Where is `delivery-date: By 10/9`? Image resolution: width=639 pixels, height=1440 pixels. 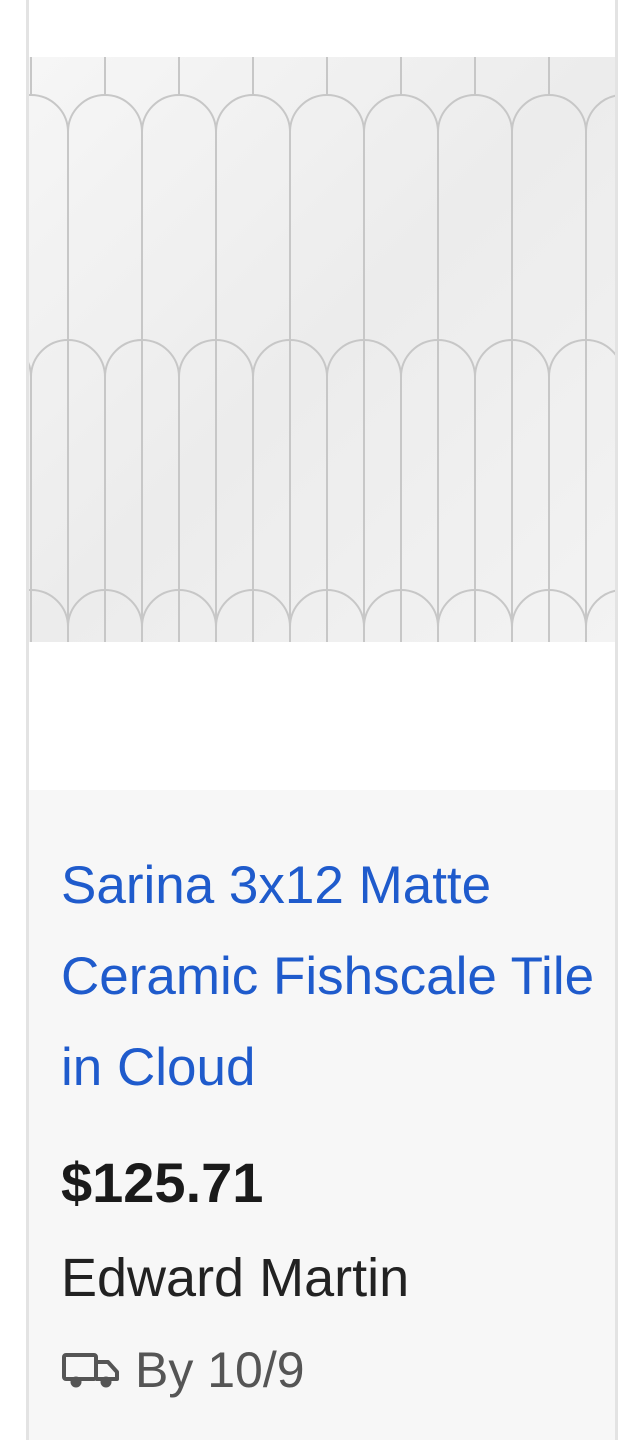
delivery-date: By 10/9 is located at coordinates (220, 1370).